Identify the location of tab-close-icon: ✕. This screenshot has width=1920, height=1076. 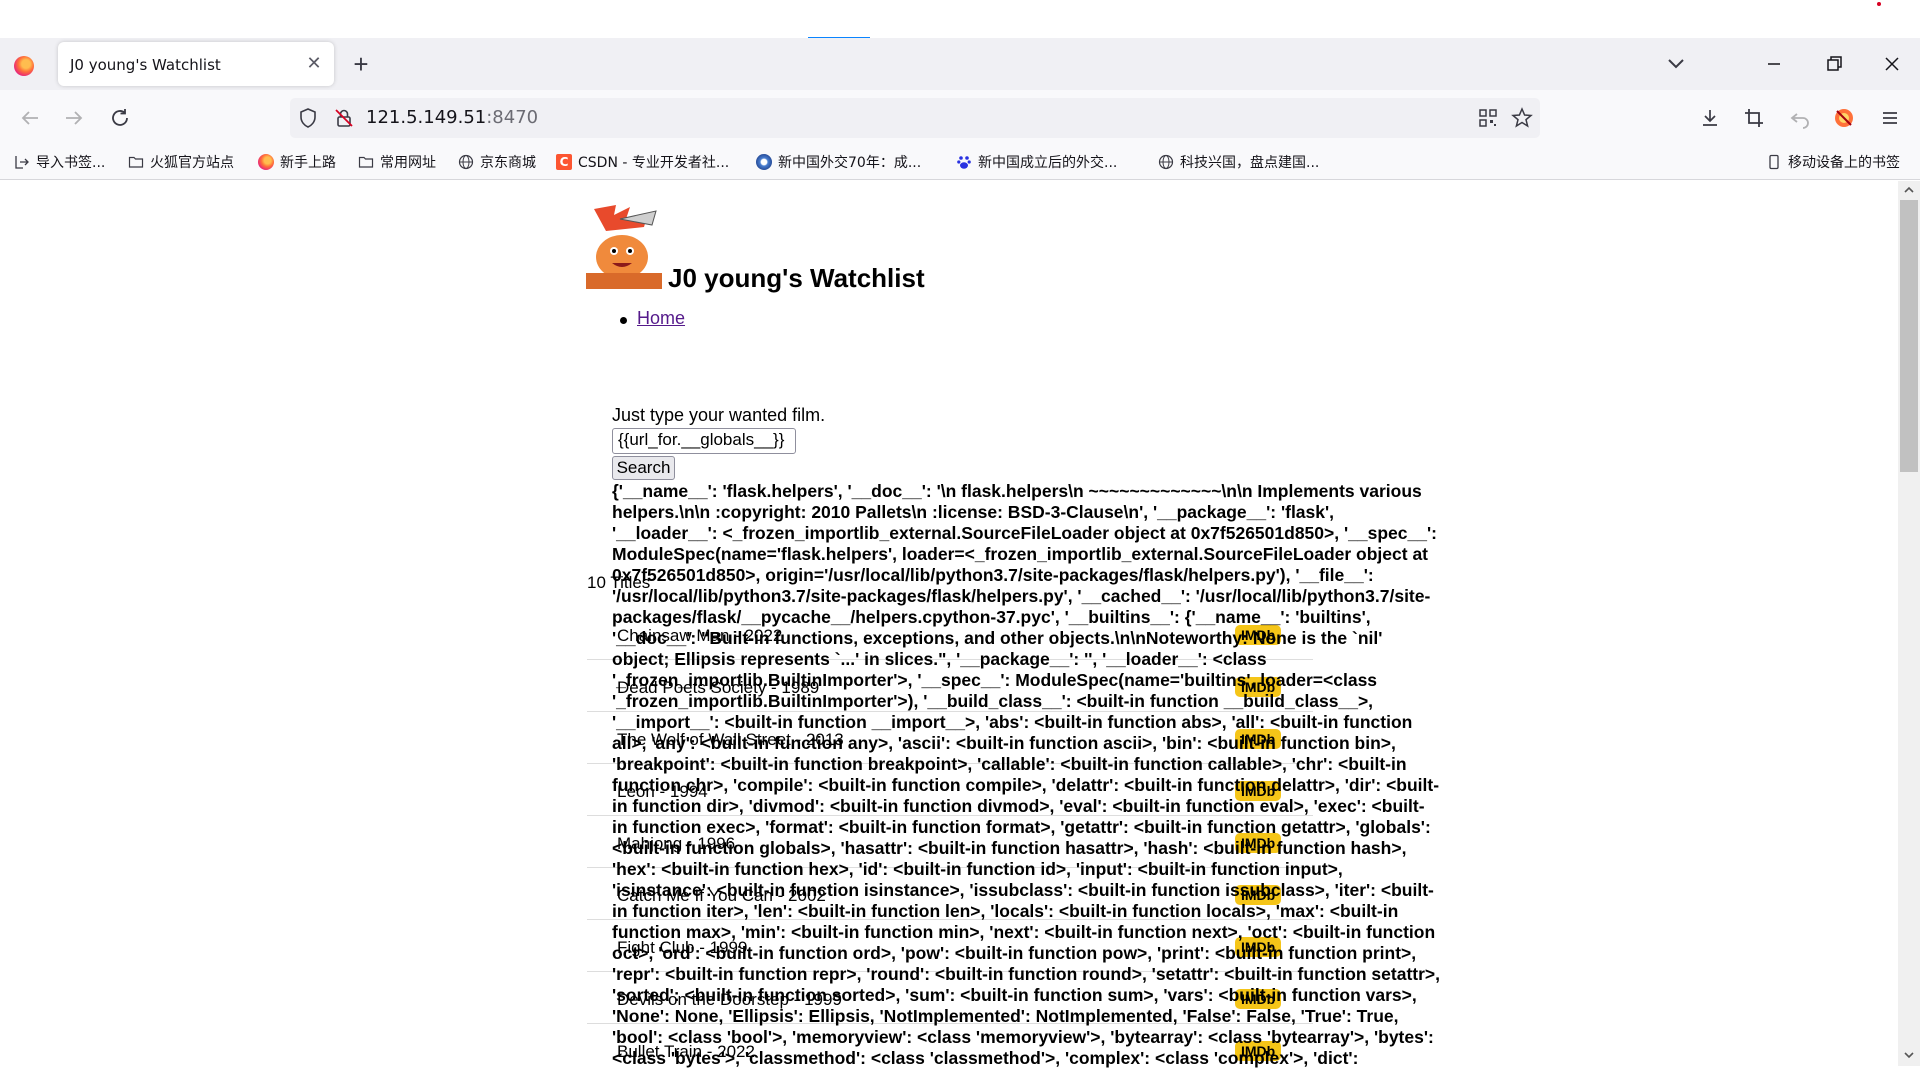
(314, 63).